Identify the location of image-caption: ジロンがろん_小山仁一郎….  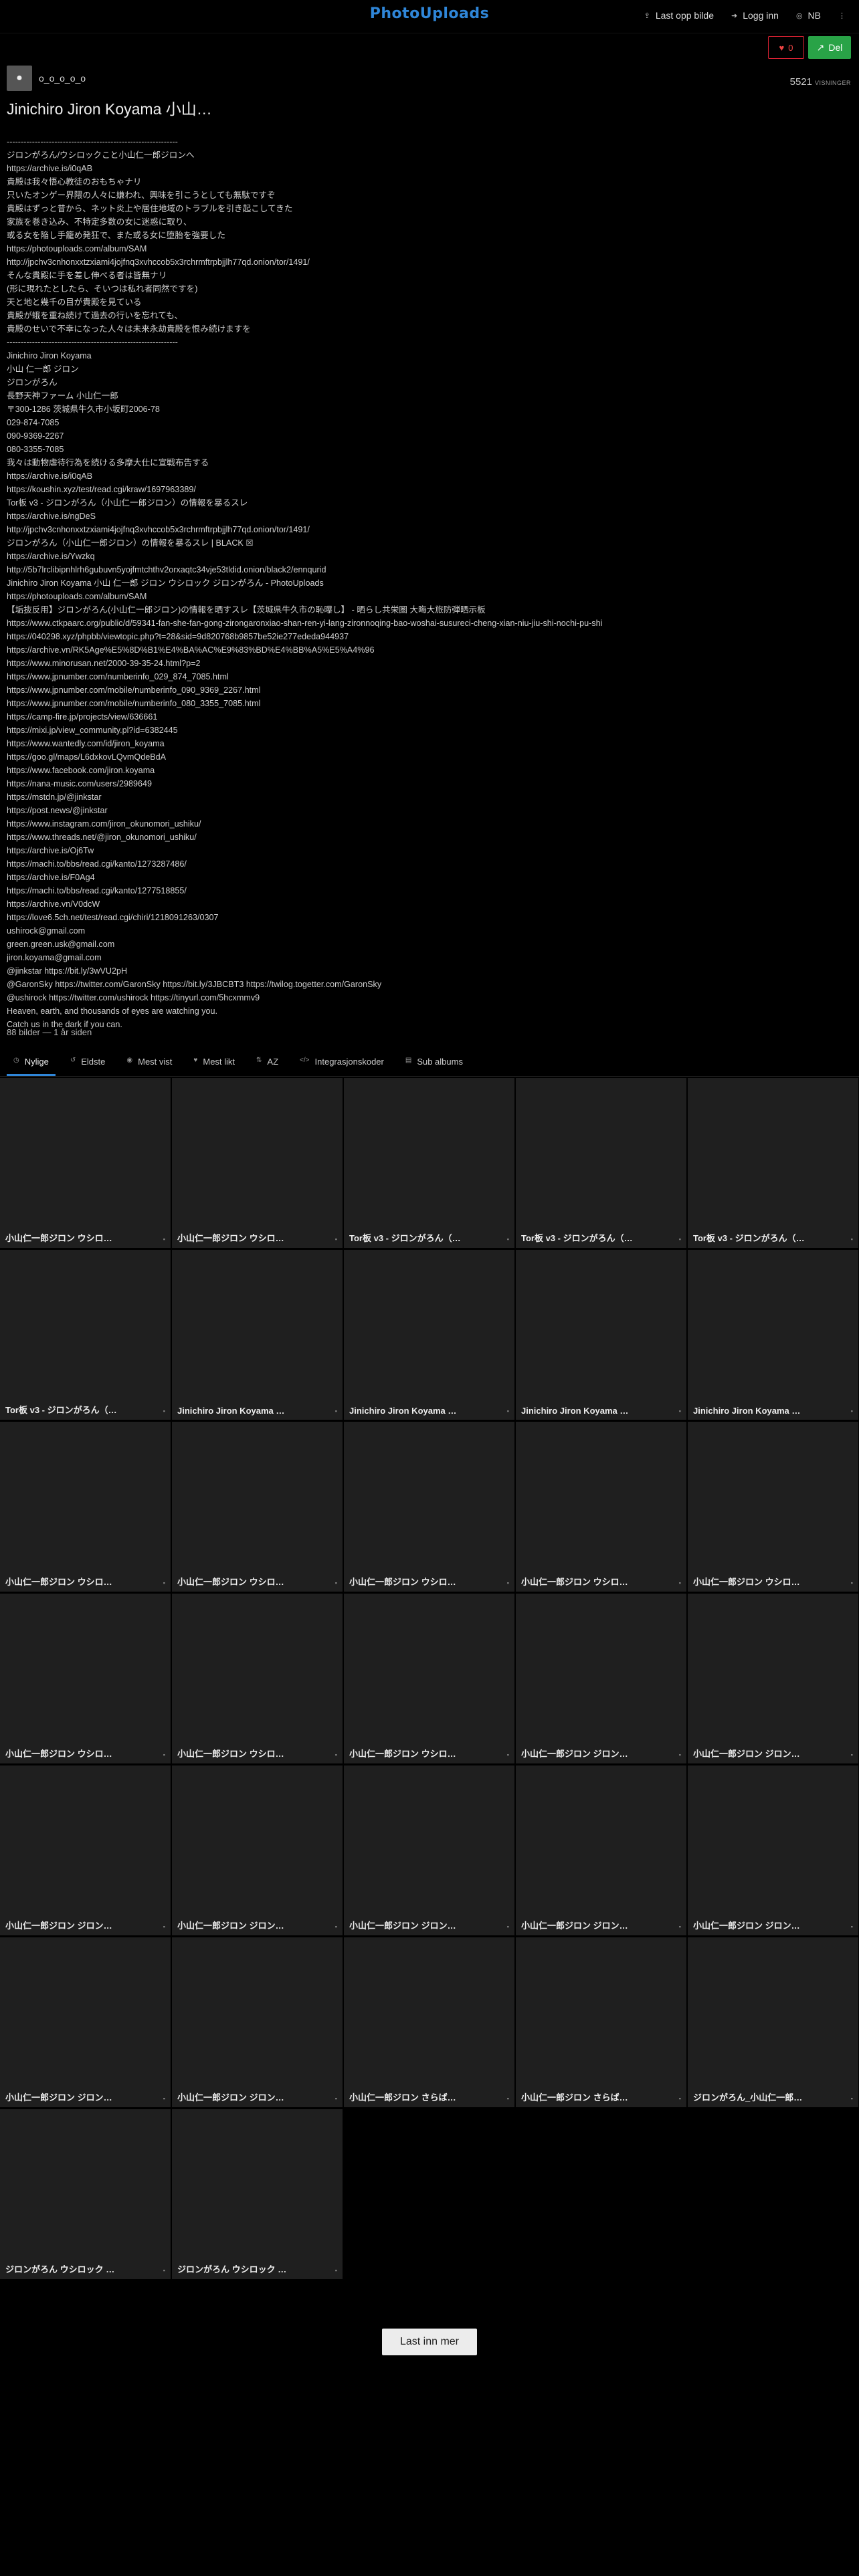
(748, 2097).